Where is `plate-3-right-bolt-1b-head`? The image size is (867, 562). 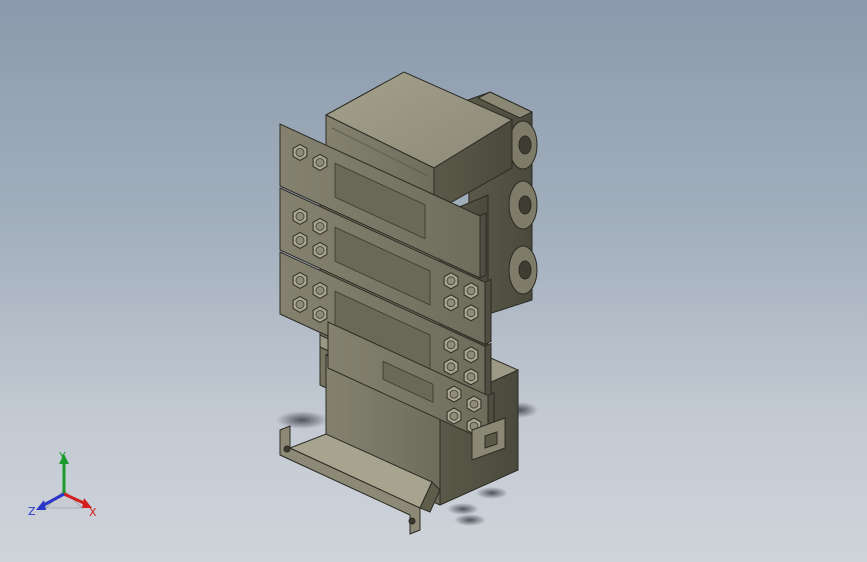
plate-3-right-bolt-1b-head is located at coordinates (471, 355).